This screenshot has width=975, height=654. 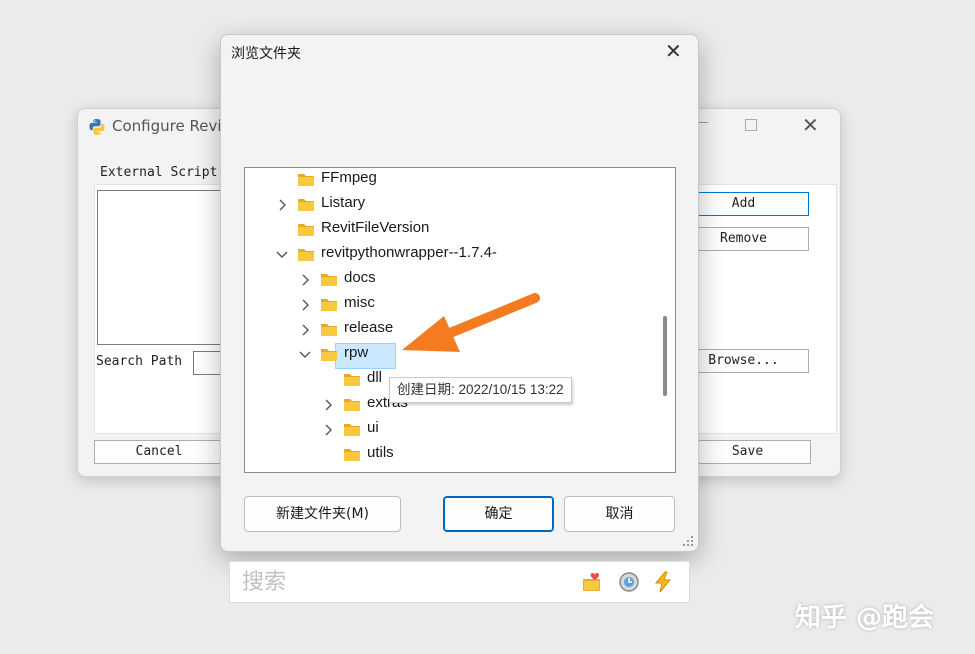 What do you see at coordinates (471, 322) in the screenshot?
I see `orange-arrow-annotation` at bounding box center [471, 322].